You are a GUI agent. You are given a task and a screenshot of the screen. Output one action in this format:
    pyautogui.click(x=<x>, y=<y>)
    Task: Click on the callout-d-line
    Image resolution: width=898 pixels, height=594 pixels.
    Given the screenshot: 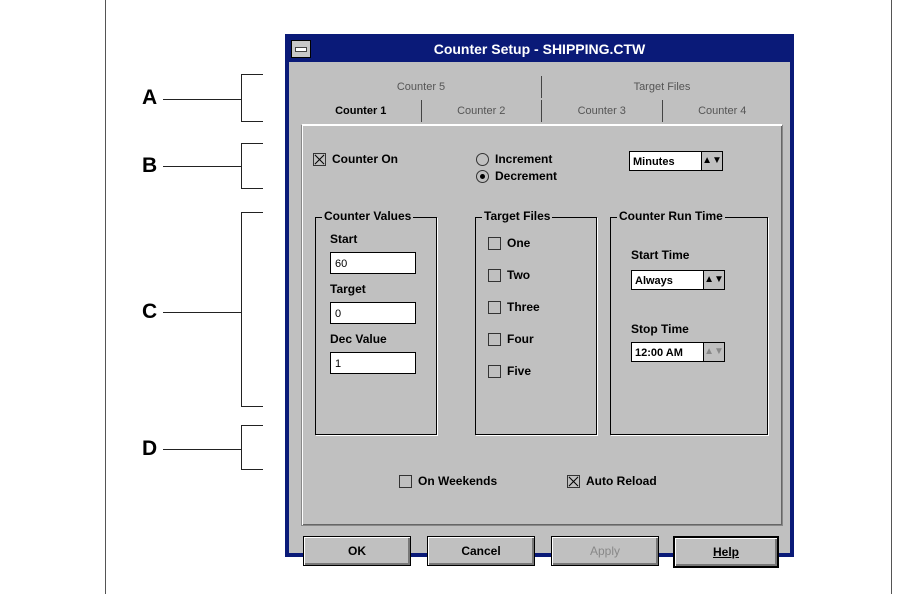 What is the action you would take?
    pyautogui.click(x=202, y=449)
    